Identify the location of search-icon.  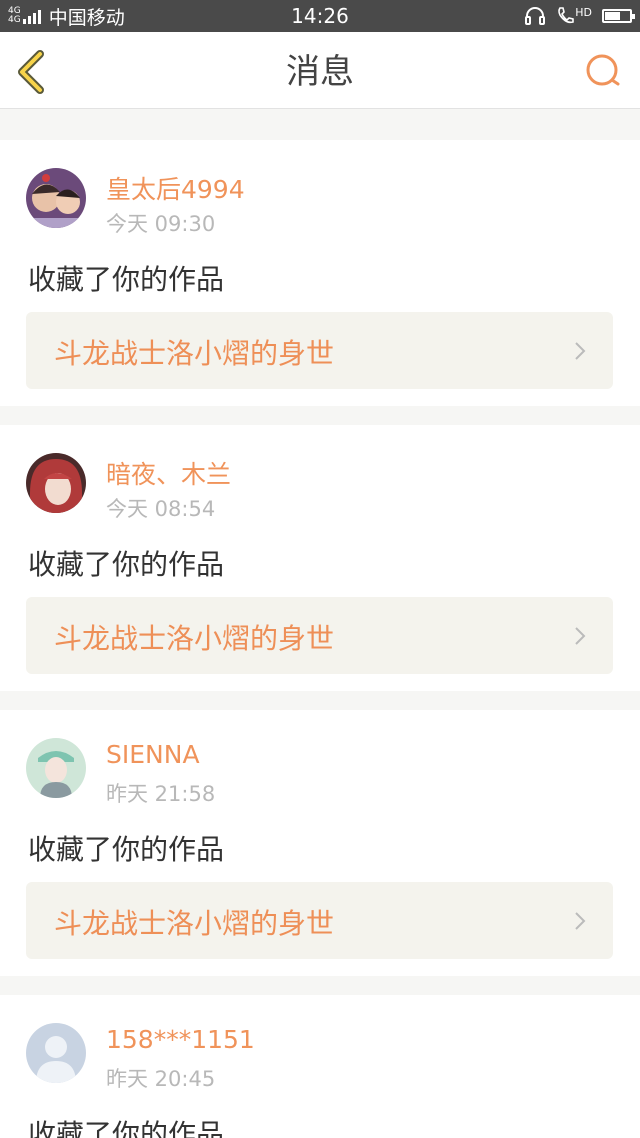
(603, 70).